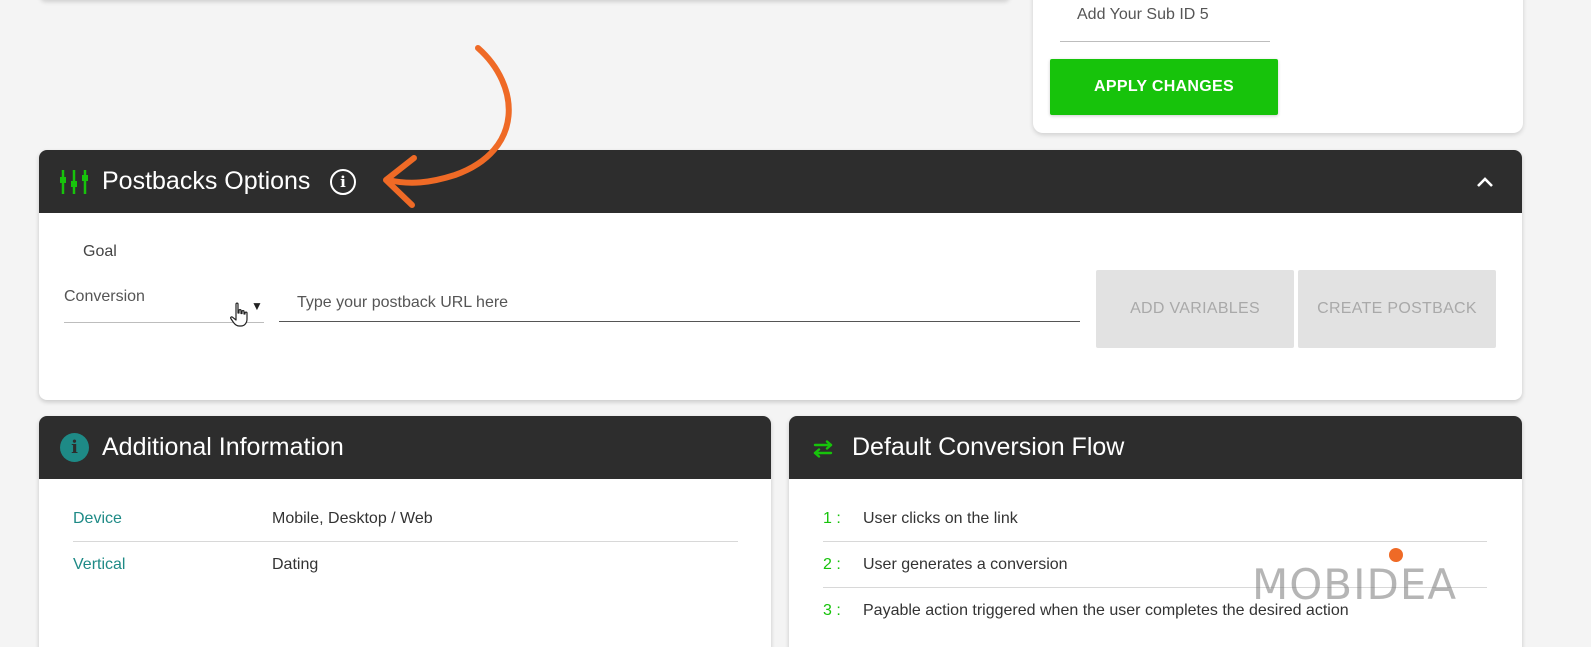 The width and height of the screenshot is (1591, 647). What do you see at coordinates (447, 126) in the screenshot?
I see `curved-arrow-annotation` at bounding box center [447, 126].